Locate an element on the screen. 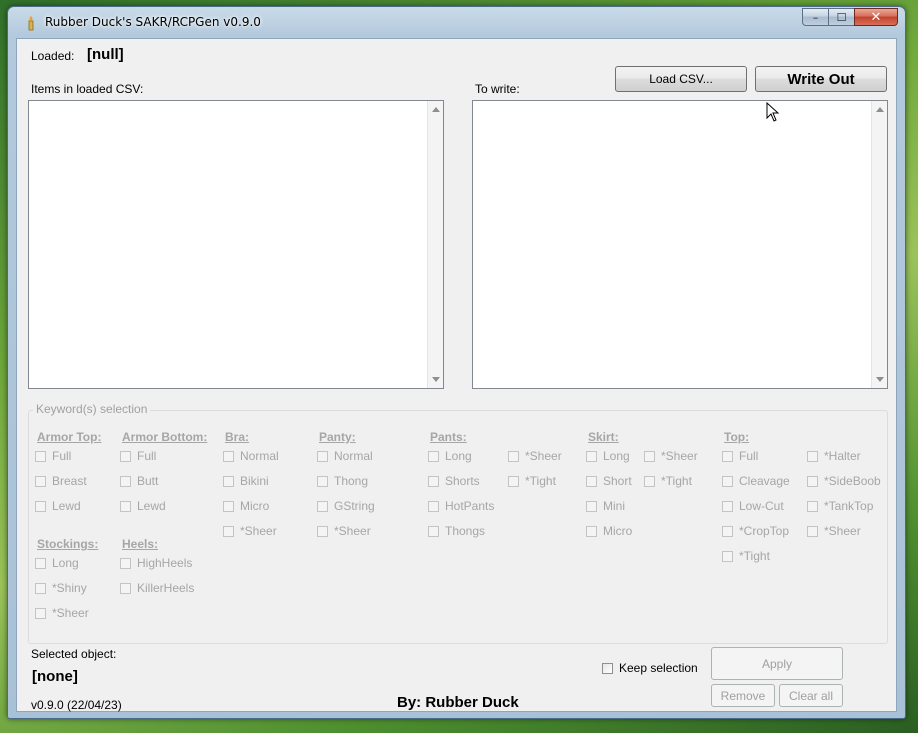  to-write-scrollbar is located at coordinates (879, 244).